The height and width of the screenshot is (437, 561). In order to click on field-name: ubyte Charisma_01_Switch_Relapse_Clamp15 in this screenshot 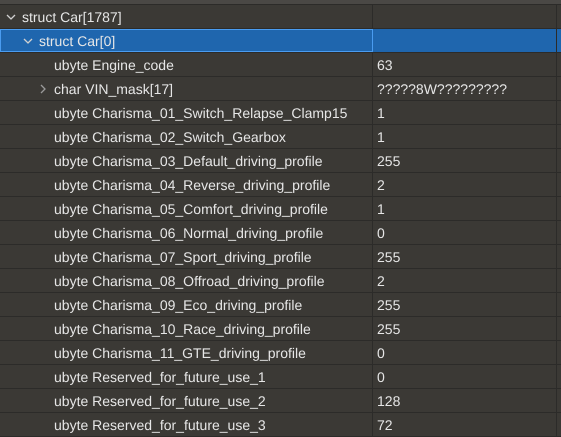, I will do `click(201, 112)`.